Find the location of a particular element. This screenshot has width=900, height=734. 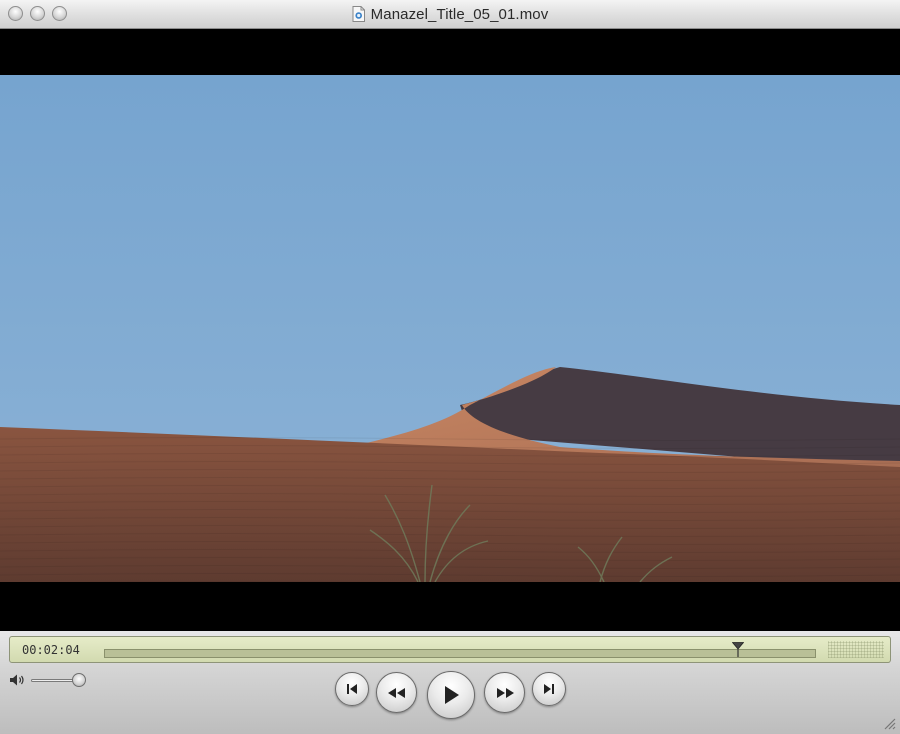

window-title-group: Manazel_Title_05_01.mov is located at coordinates (450, 14).